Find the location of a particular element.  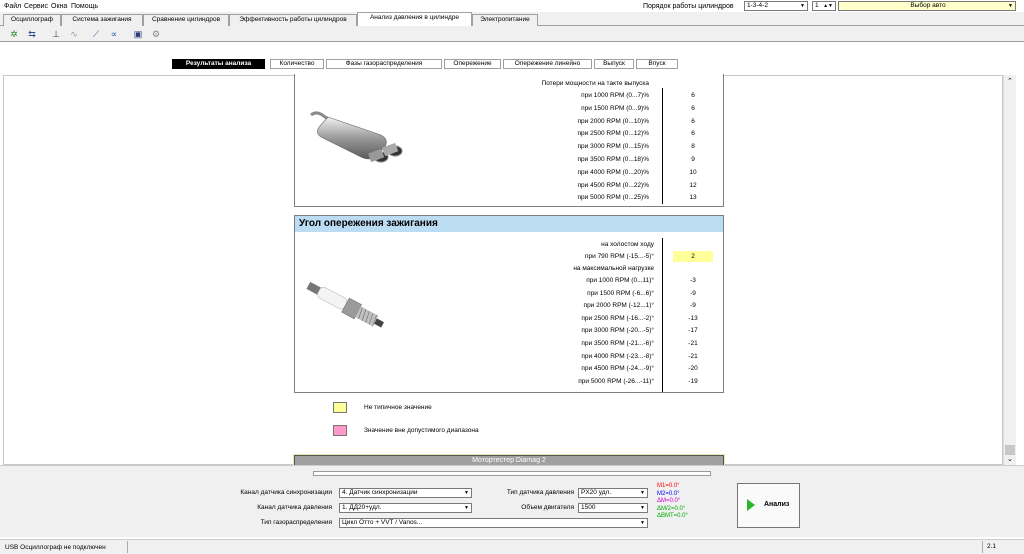

pressure-channel-select: 1. ДД20+удл. ▼ is located at coordinates (405, 508).